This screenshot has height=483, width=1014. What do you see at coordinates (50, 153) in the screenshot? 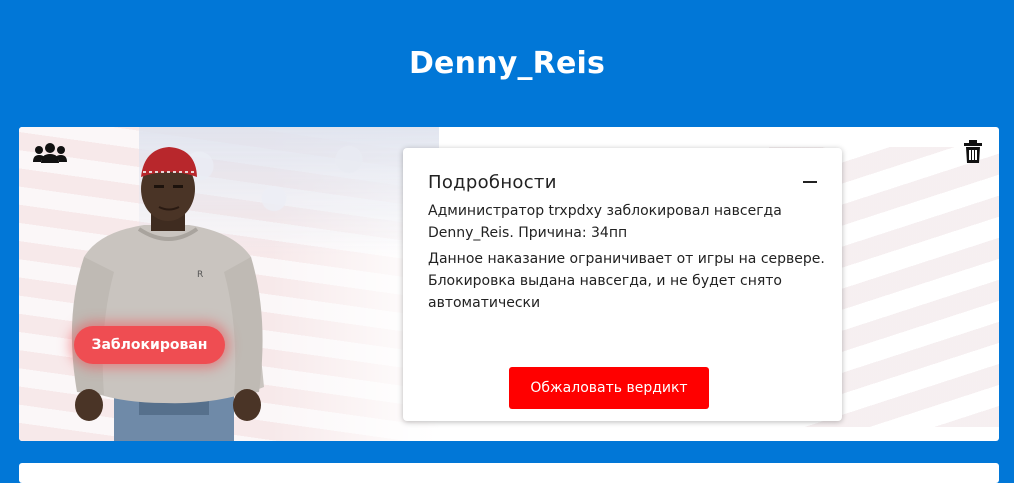
I see `users-icon` at bounding box center [50, 153].